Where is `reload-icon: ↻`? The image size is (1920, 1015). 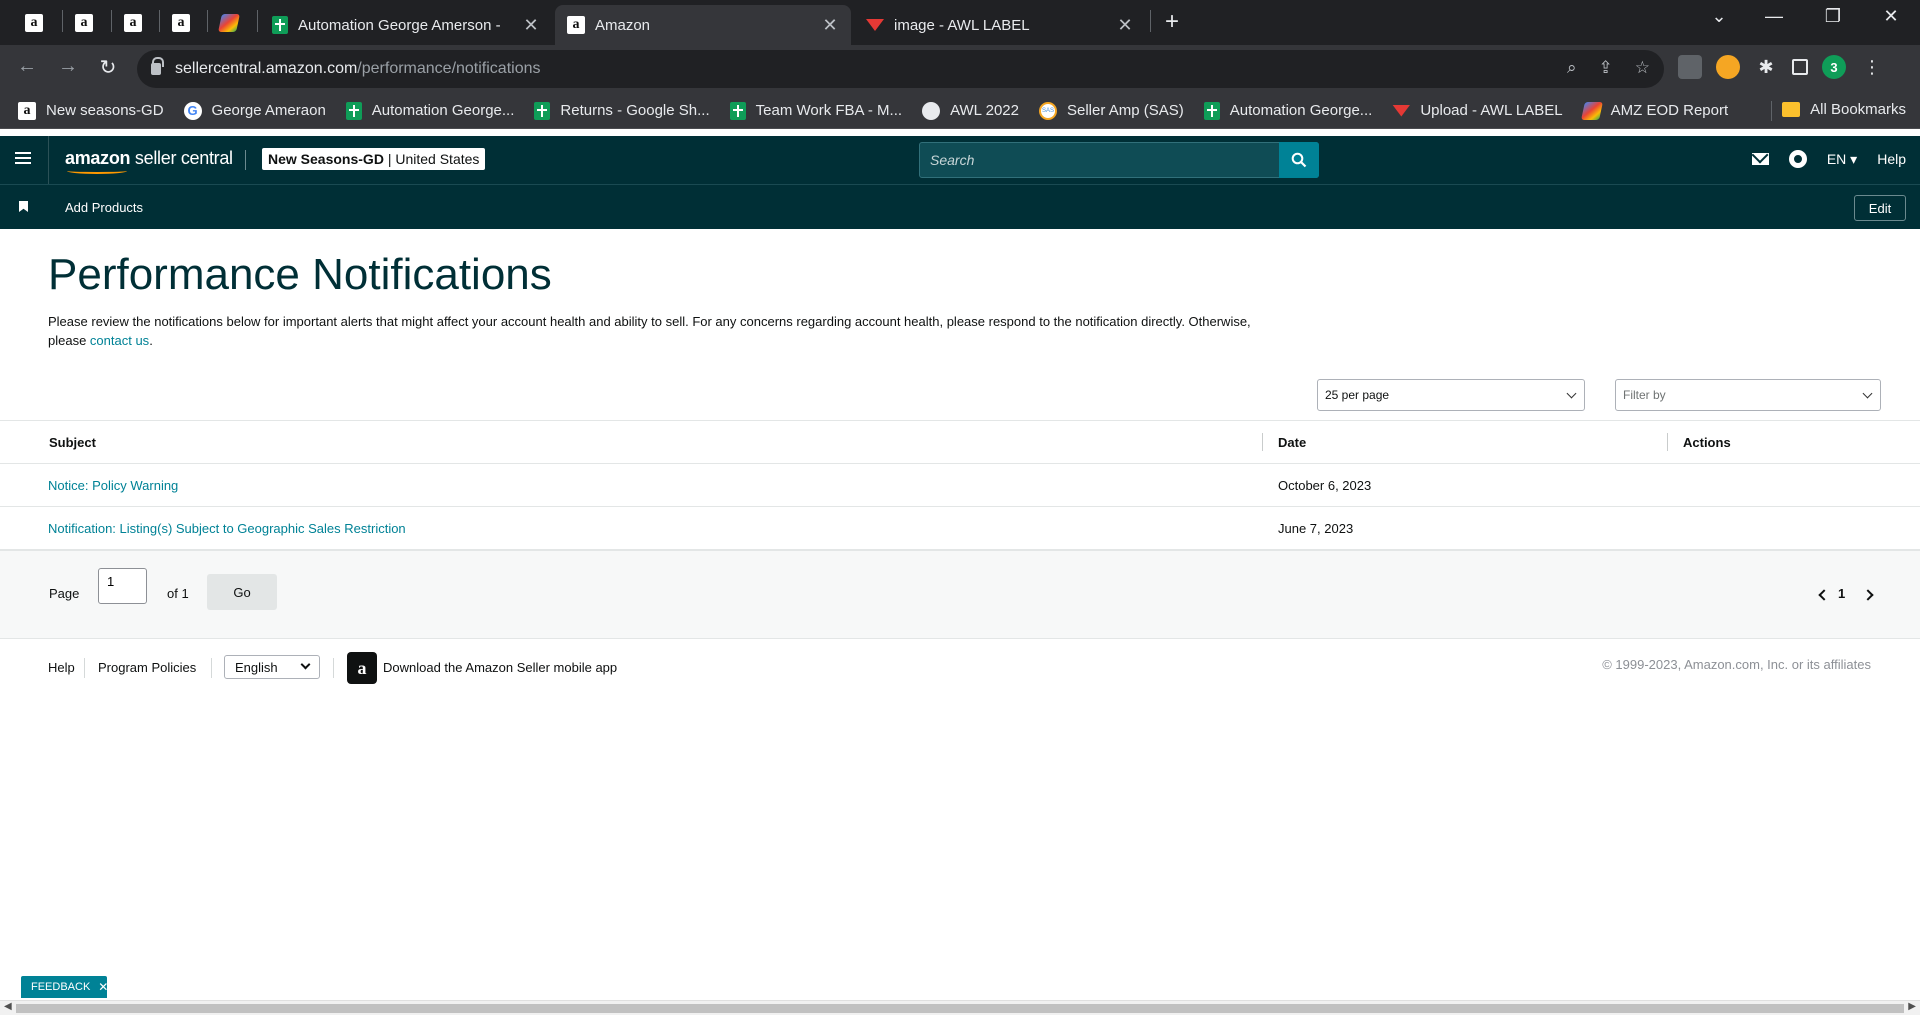
reload-icon: ↻ is located at coordinates (108, 67).